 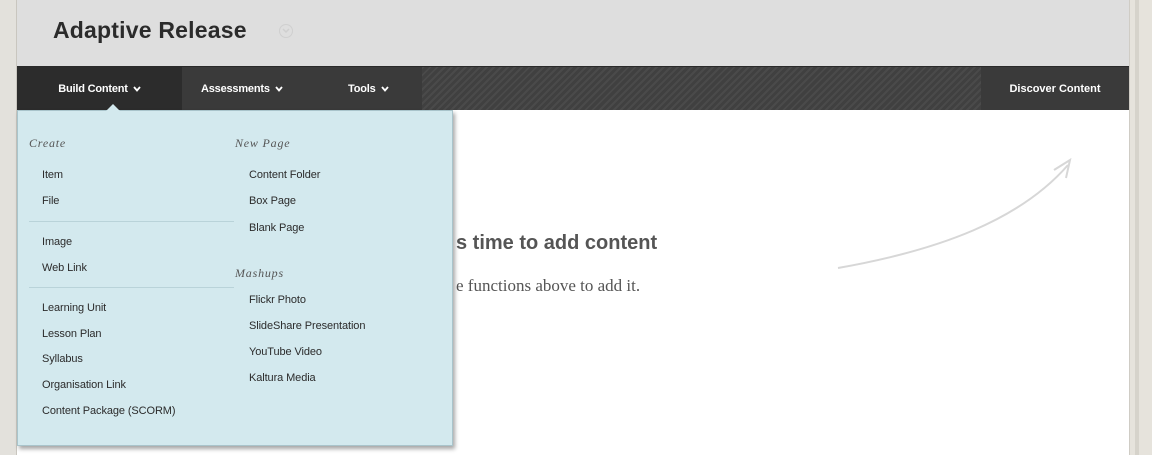 I want to click on page-title: Adaptive Release, so click(x=150, y=30).